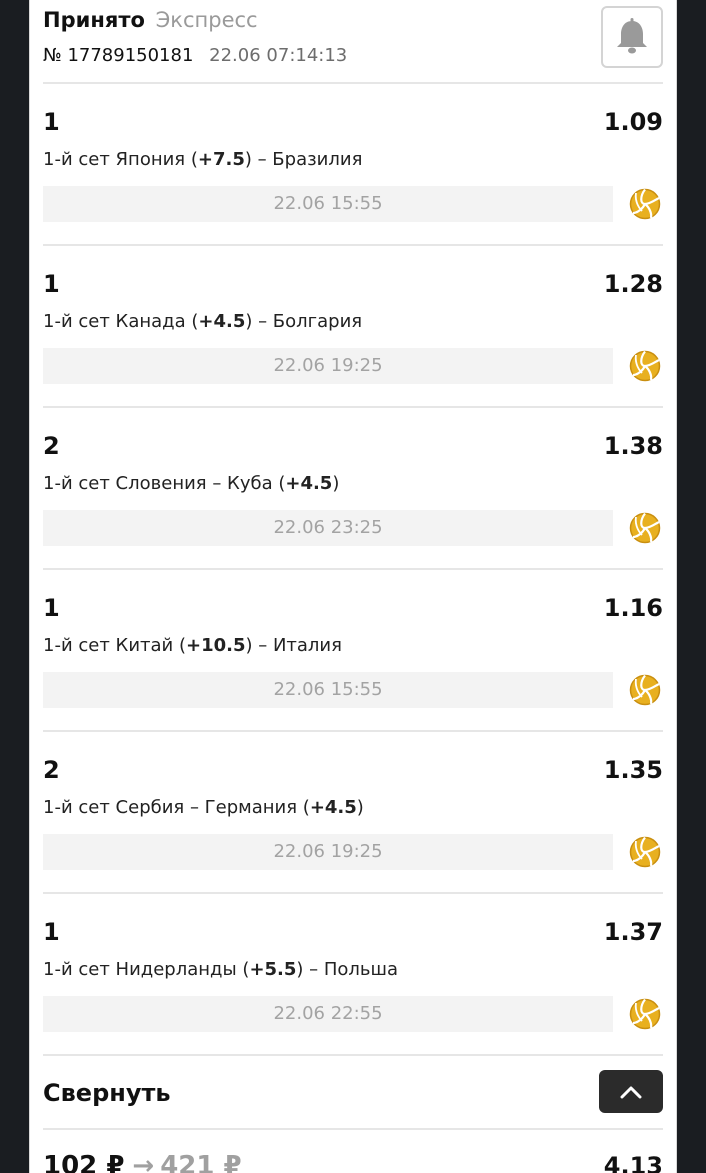 This screenshot has height=1173, width=706. Describe the element at coordinates (273, 969) in the screenshot. I see `market-handicap: +5.5` at that location.